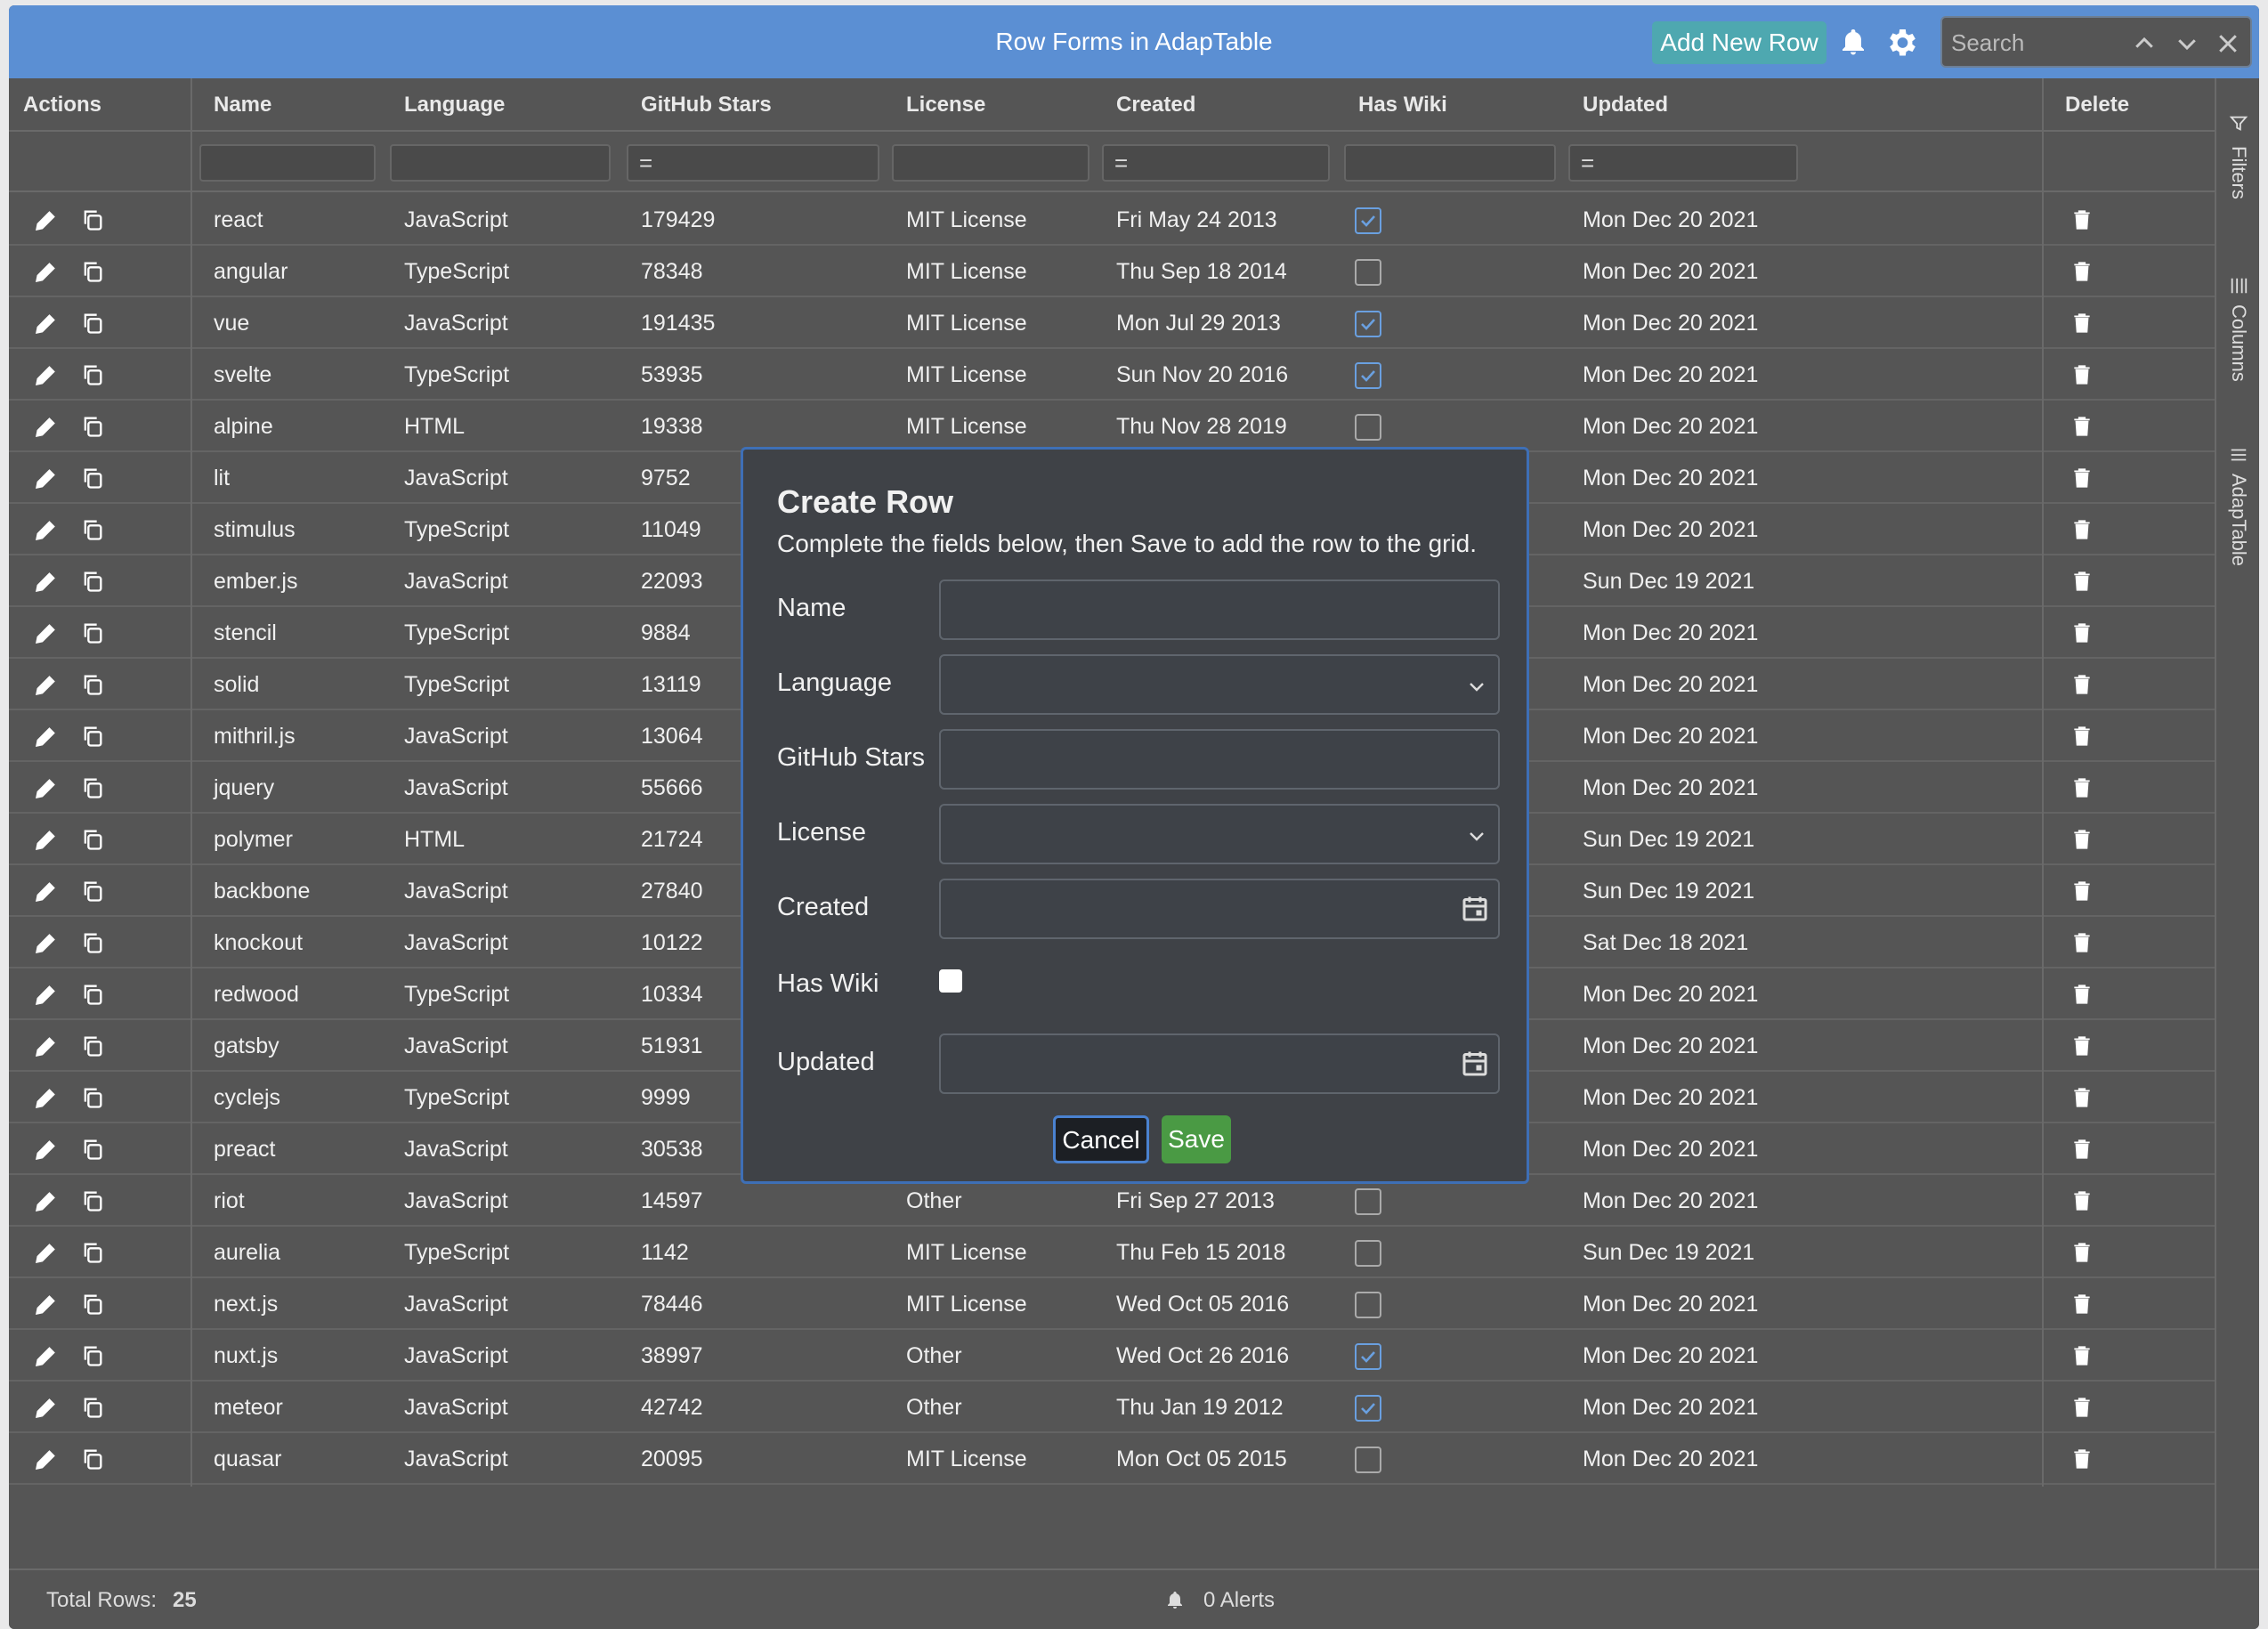 Image resolution: width=2268 pixels, height=1629 pixels. Describe the element at coordinates (427, 839) in the screenshot. I see `cell-language: HTML` at that location.